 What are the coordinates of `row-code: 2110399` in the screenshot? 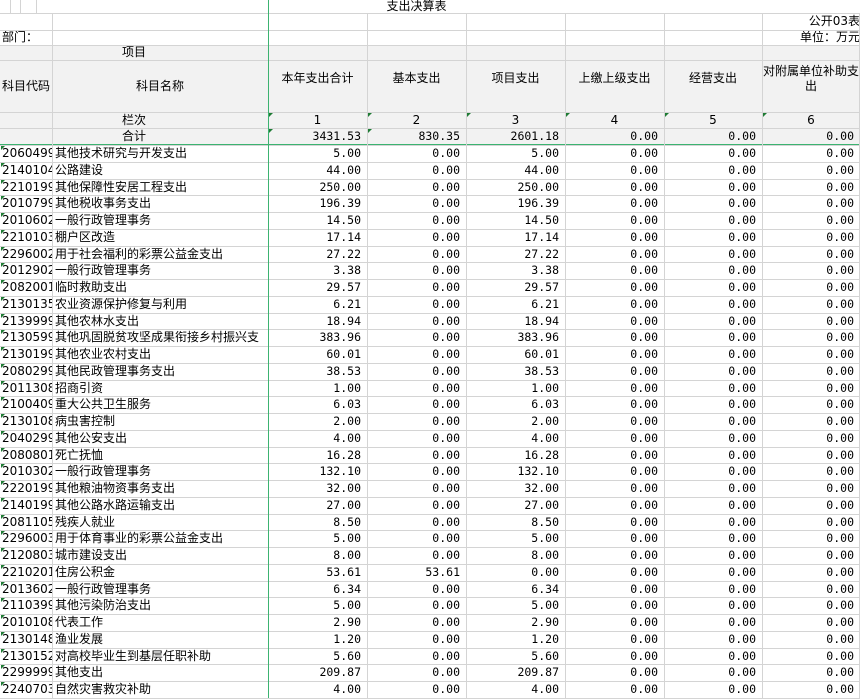 It's located at (26, 605).